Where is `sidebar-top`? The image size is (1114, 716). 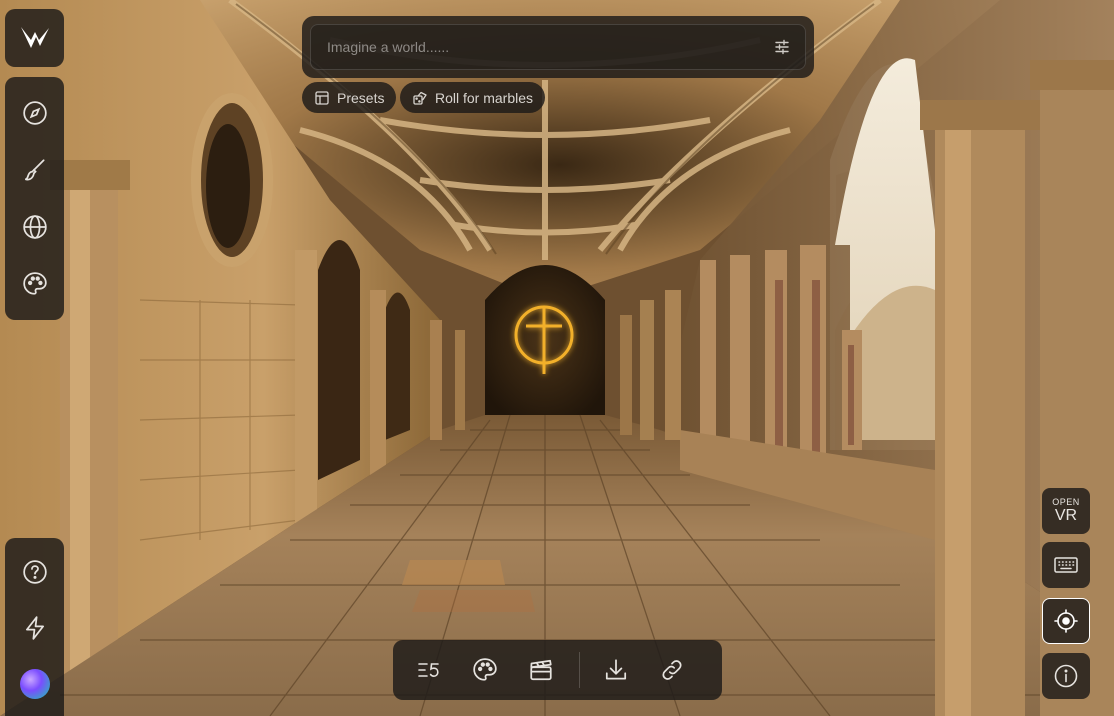
sidebar-top is located at coordinates (34, 198).